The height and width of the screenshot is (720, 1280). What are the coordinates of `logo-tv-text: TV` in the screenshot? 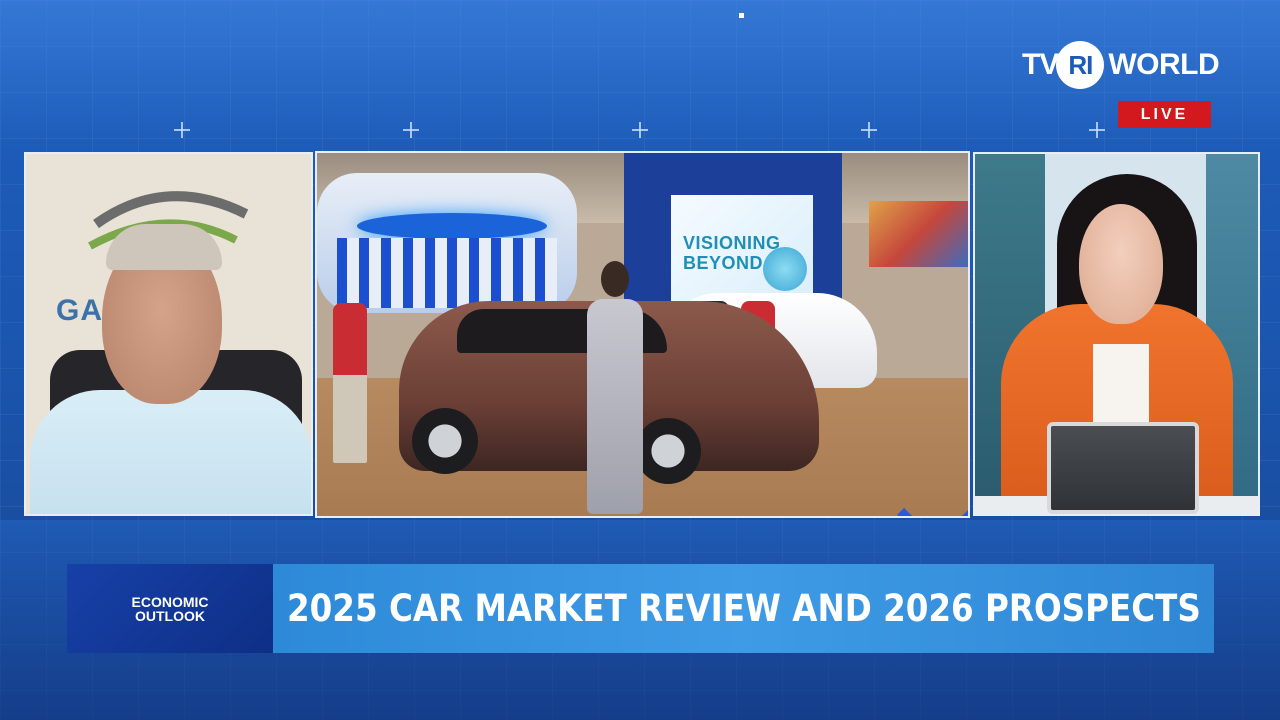 It's located at (1040, 64).